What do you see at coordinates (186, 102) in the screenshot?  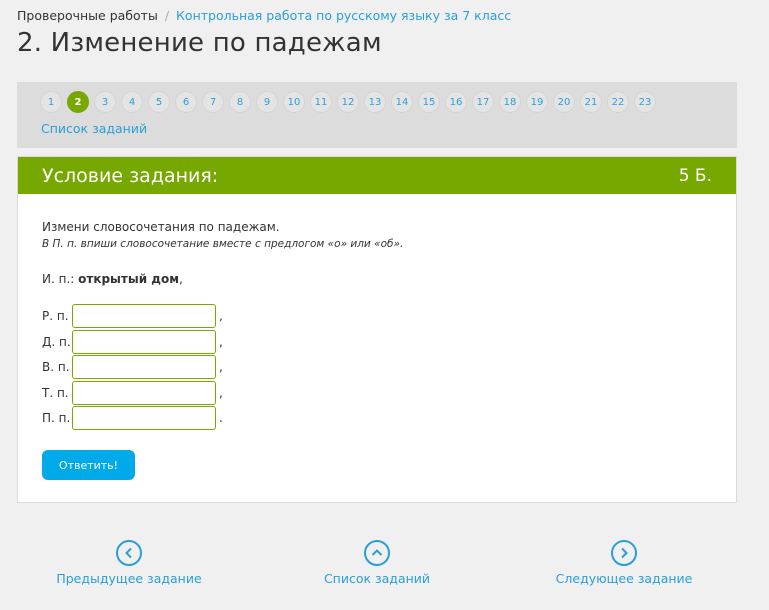 I see `pager-item-6: 6` at bounding box center [186, 102].